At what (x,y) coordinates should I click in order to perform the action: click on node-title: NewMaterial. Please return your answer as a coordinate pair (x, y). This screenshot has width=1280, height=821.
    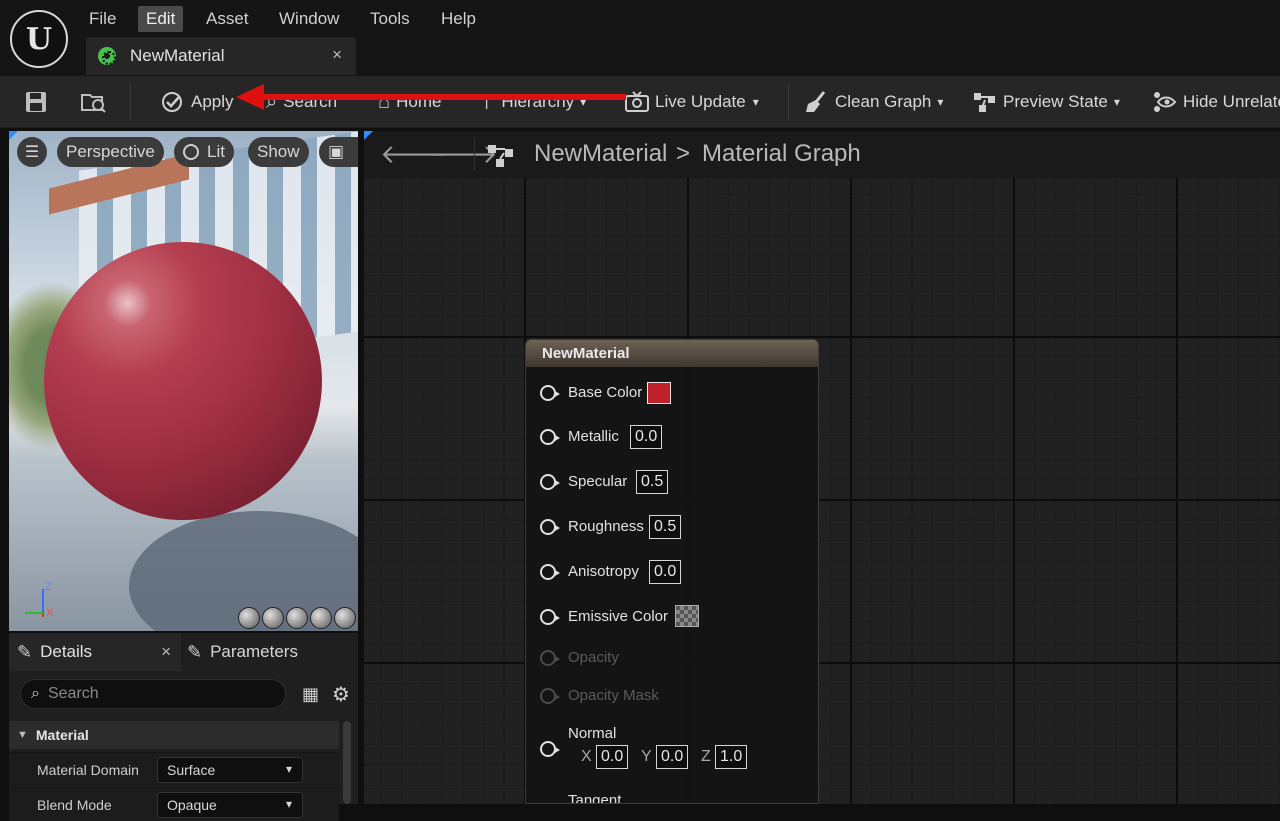
    Looking at the image, I should click on (672, 353).